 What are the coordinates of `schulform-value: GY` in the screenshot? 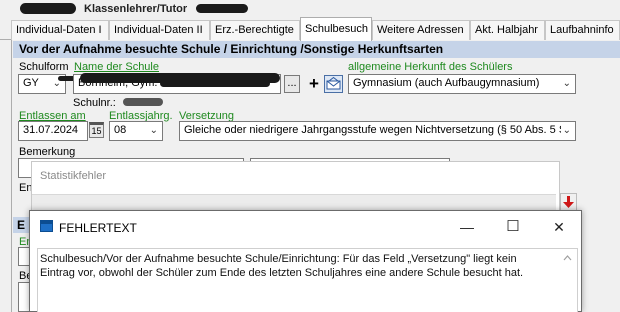 It's located at (31, 83).